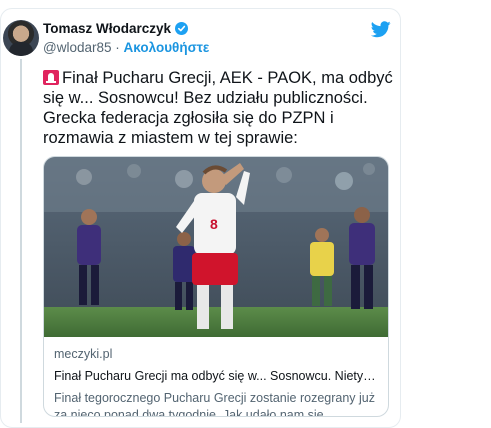  I want to click on author-name: Tomasz Włodarczyk, so click(107, 28).